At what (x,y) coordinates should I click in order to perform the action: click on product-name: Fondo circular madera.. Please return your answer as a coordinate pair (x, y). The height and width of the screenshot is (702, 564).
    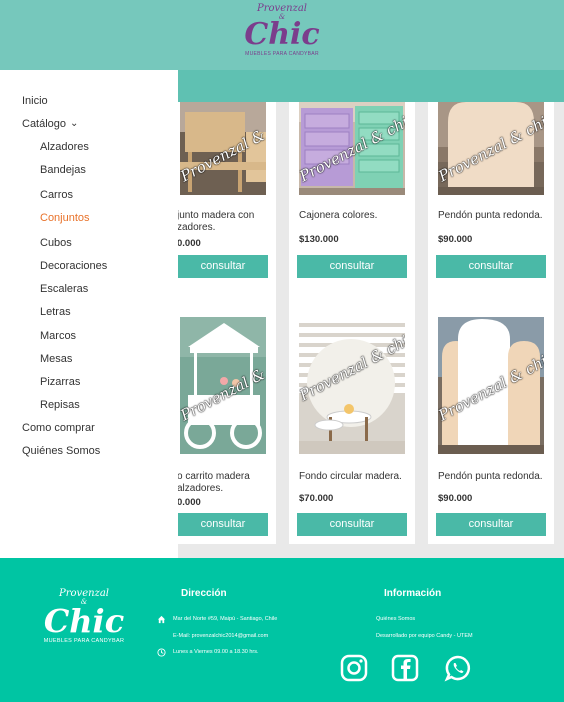
    Looking at the image, I should click on (350, 476).